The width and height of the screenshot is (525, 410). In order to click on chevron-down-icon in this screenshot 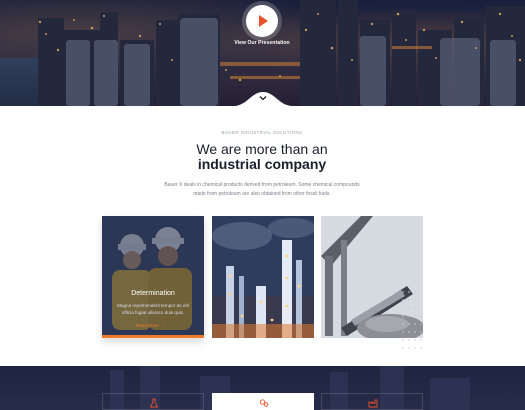, I will do `click(263, 98)`.